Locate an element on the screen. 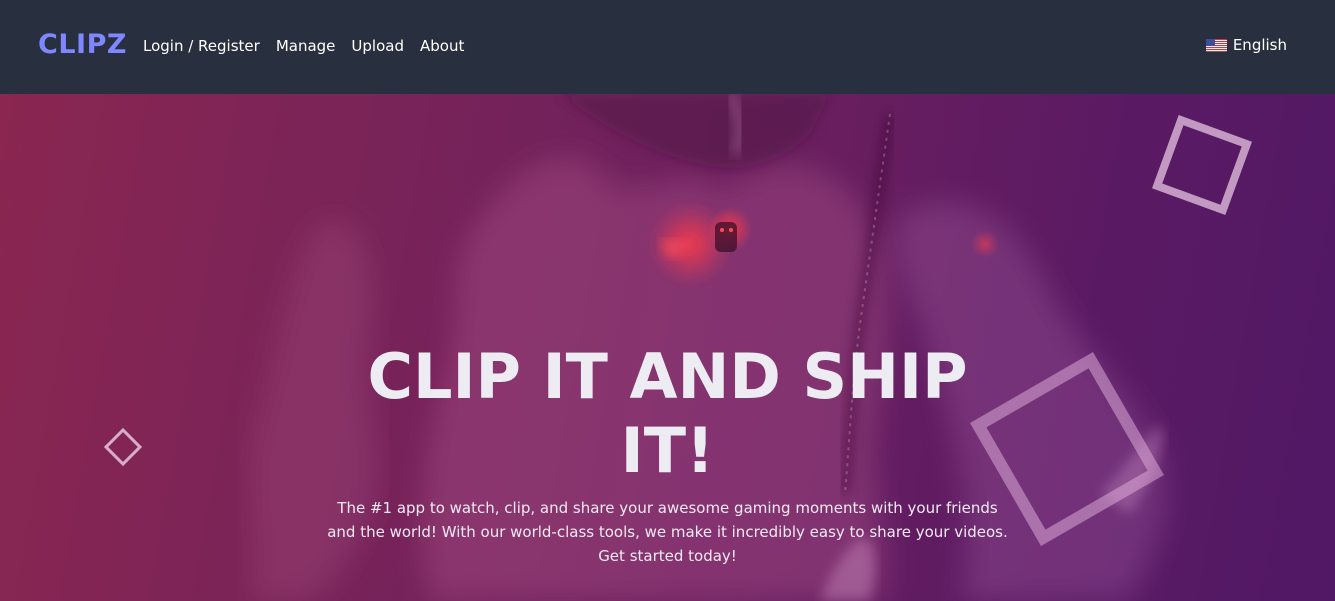 This screenshot has width=1335, height=601. main-nav: Login / Register Manage Upload About is located at coordinates (303, 46).